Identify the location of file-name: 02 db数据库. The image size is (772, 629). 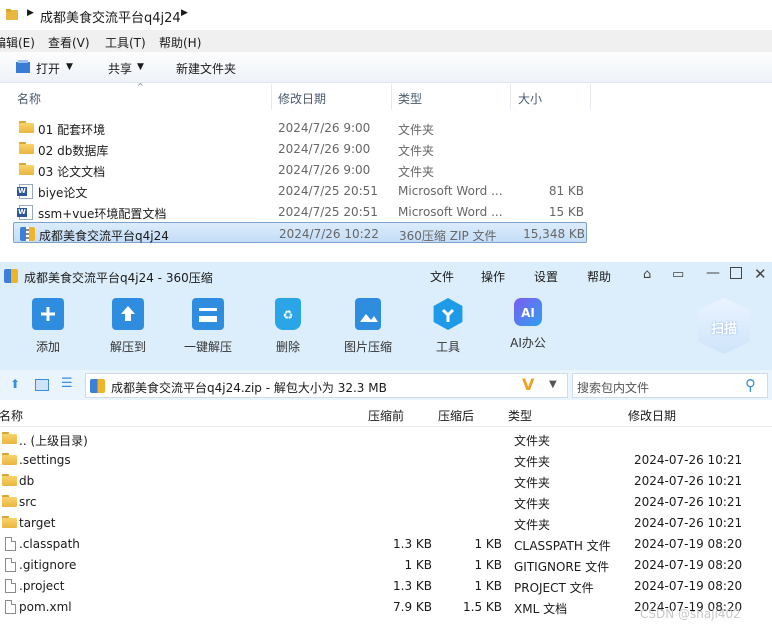
(73, 151).